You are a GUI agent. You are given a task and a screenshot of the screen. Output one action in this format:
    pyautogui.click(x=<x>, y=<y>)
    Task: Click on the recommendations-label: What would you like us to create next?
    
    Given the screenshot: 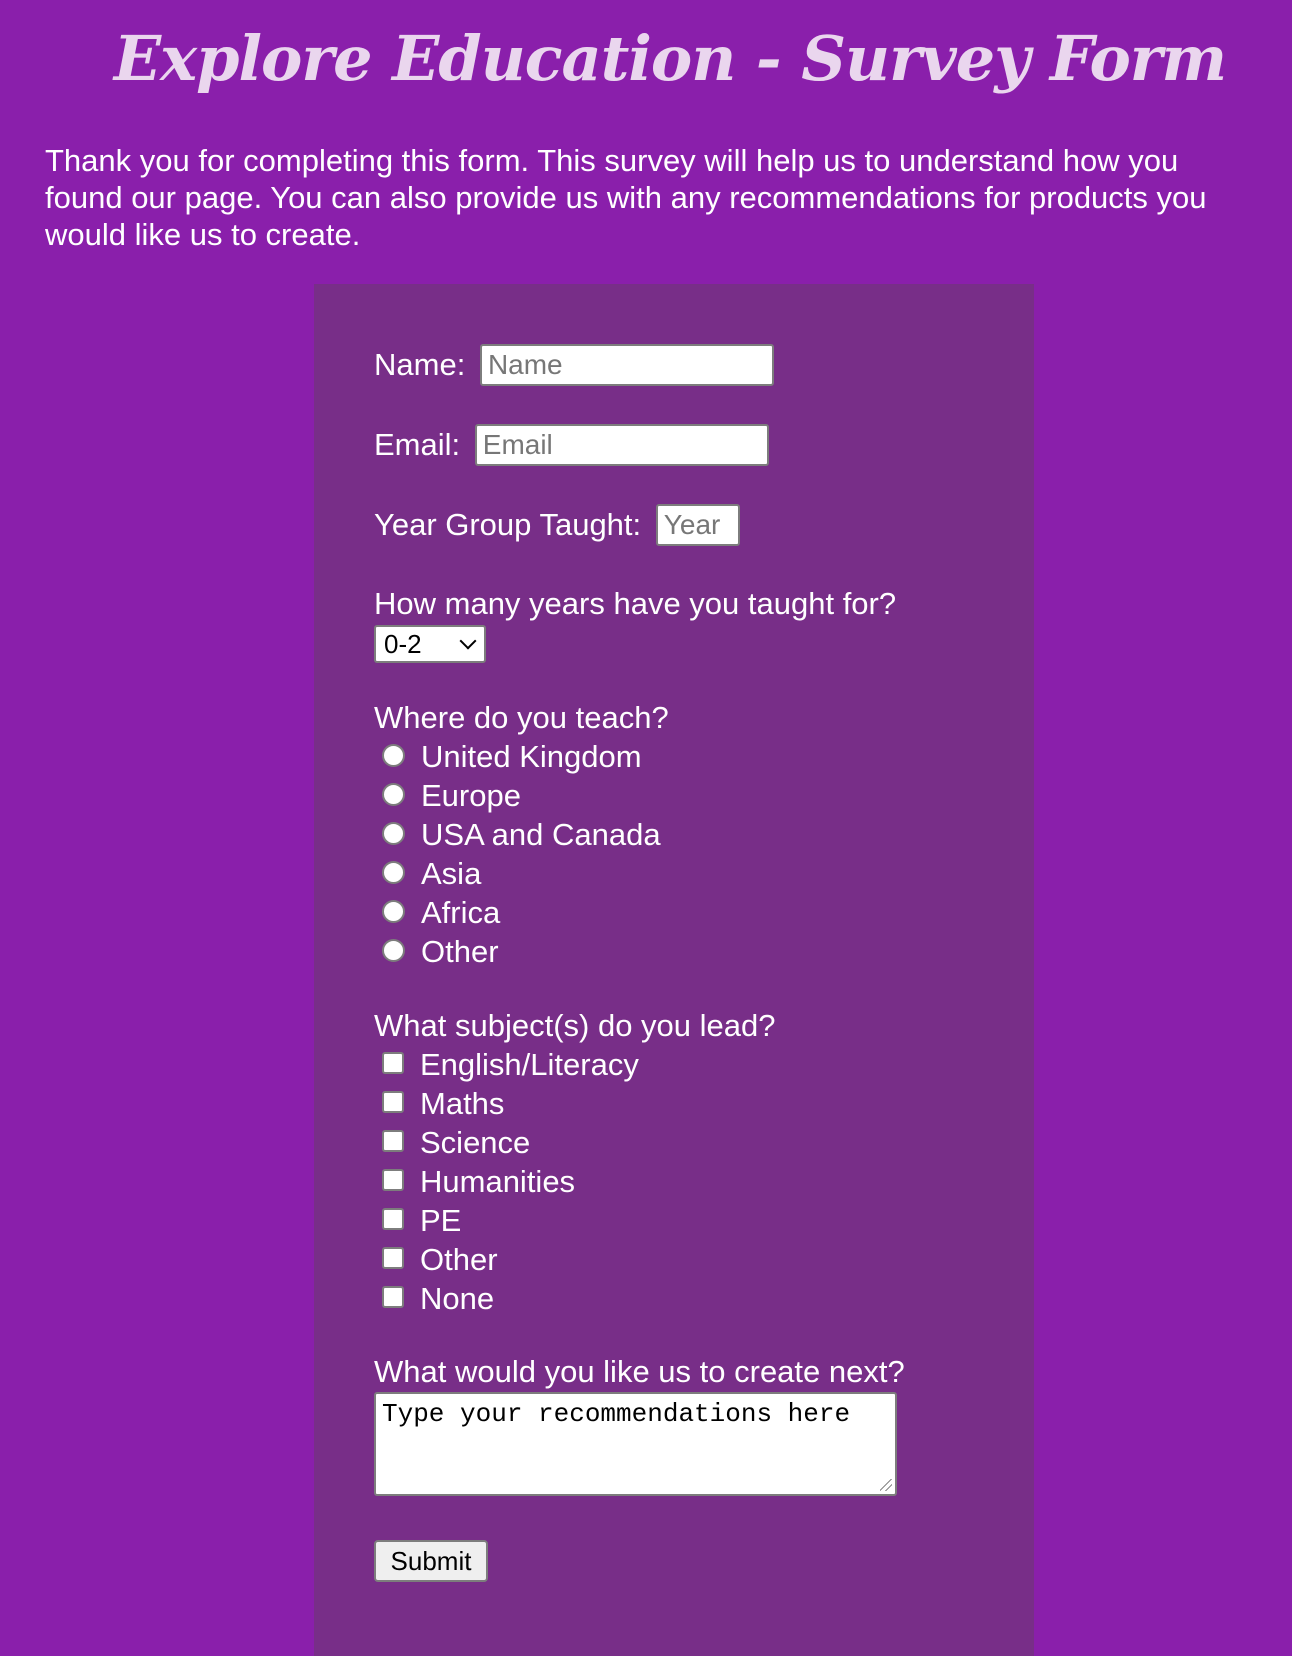 What is the action you would take?
    pyautogui.click(x=639, y=1371)
    